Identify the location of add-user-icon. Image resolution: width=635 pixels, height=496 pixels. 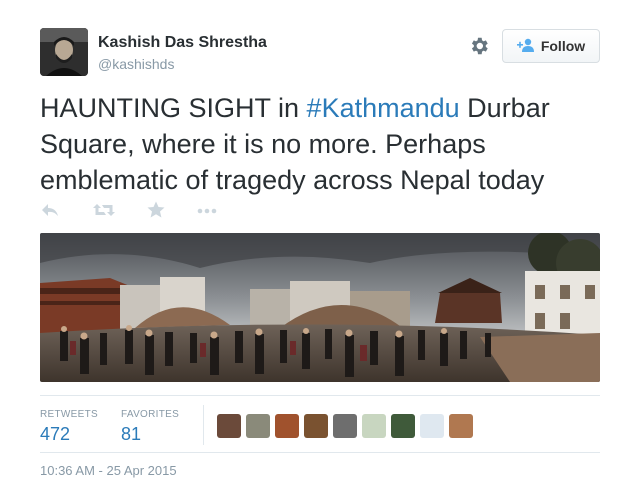
(525, 46).